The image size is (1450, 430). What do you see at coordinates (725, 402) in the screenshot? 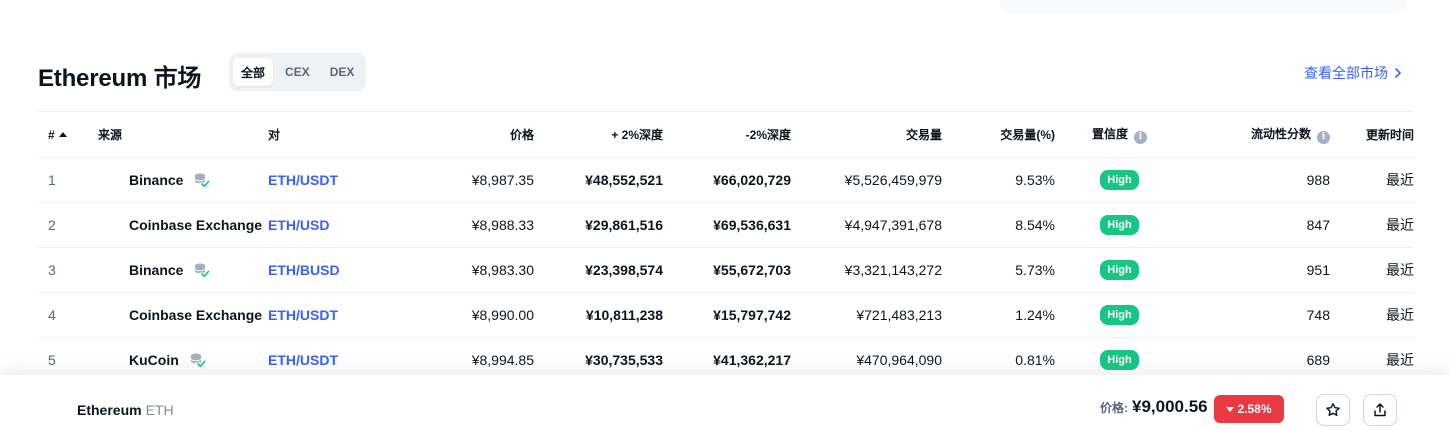
I see `sticky-price-bar: Ethereum ETH 价格: ¥9,000.56 2.58%` at bounding box center [725, 402].